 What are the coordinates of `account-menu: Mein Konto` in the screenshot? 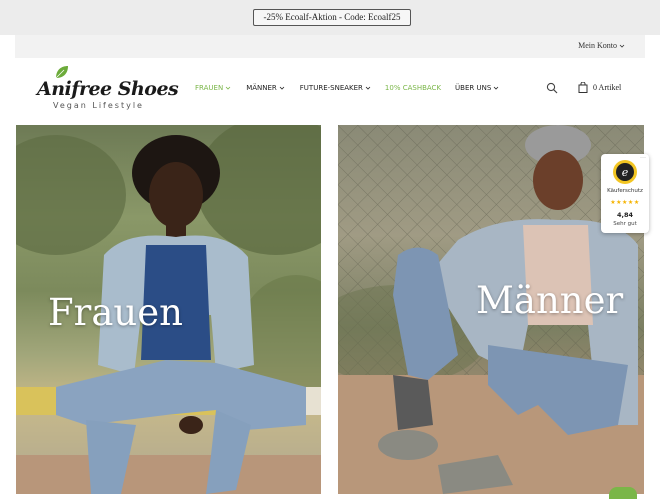 It's located at (601, 45).